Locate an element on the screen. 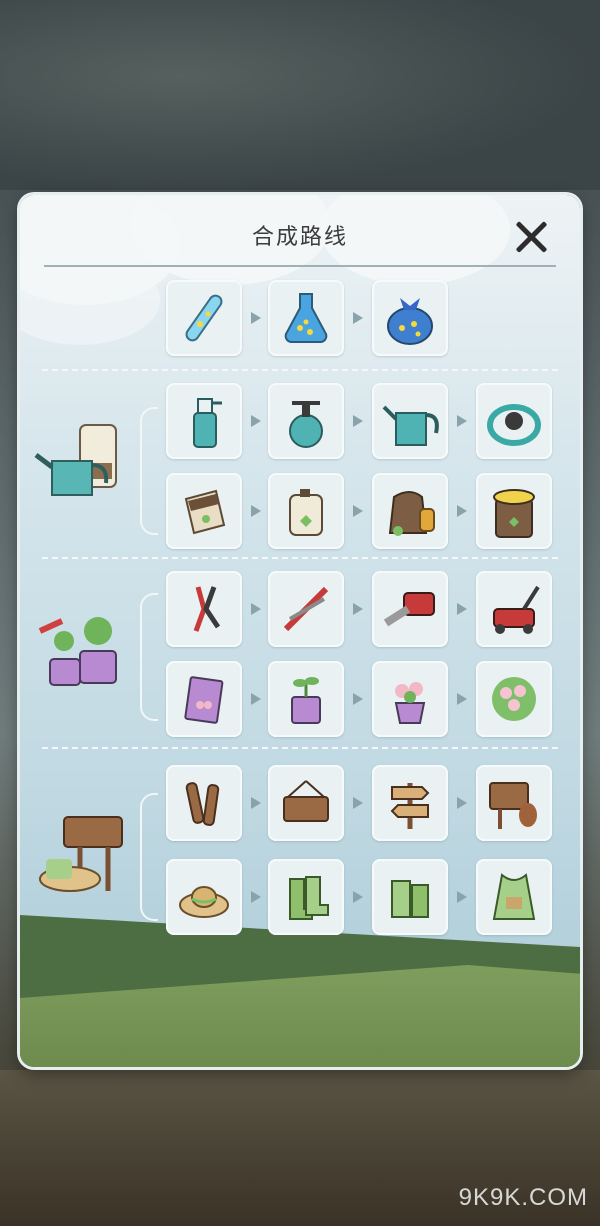 This screenshot has height=1226, width=600. pump-sprayer-icon is located at coordinates (306, 421).